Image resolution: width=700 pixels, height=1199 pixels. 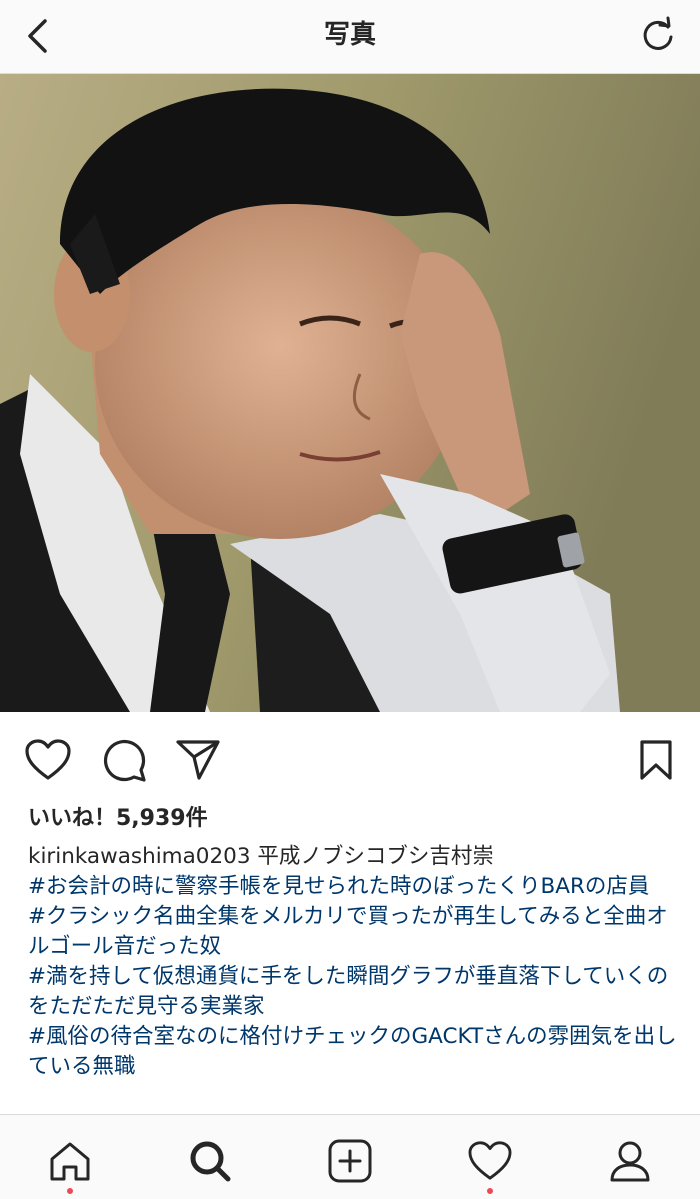 I want to click on tab-home, so click(x=70, y=1161).